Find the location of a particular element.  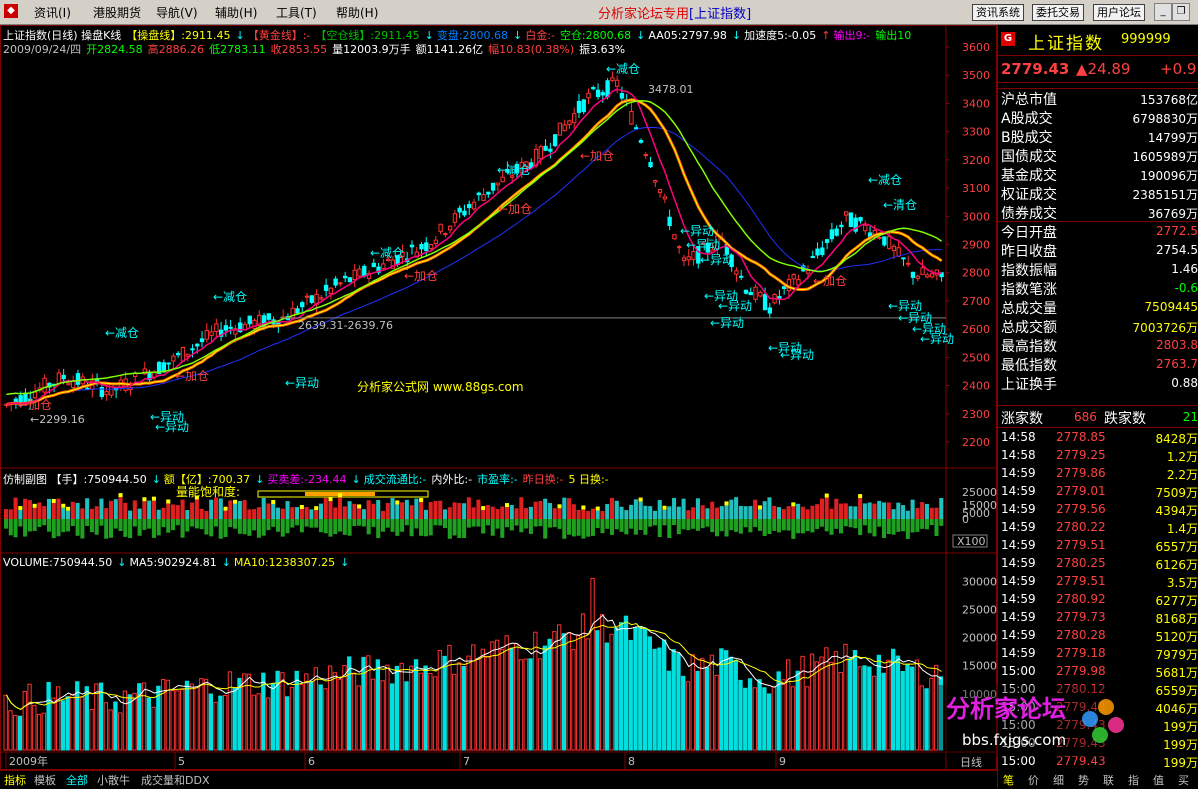

signal-annotation: ←异动 is located at coordinates (697, 231).